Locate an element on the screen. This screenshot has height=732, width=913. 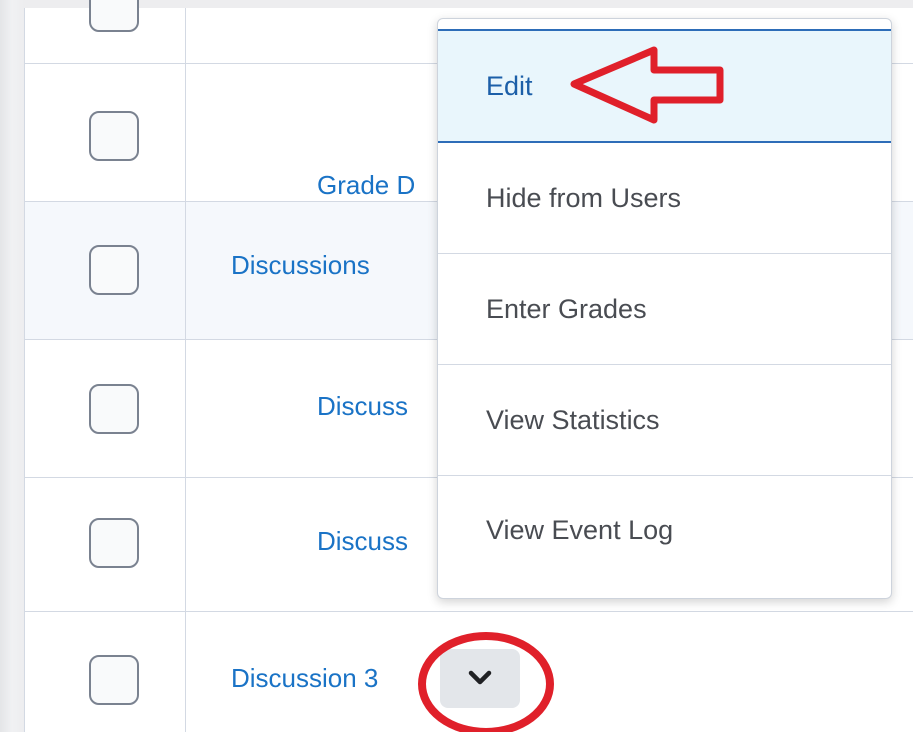
menu-item-view-event-log: View Event Log is located at coordinates (664, 530).